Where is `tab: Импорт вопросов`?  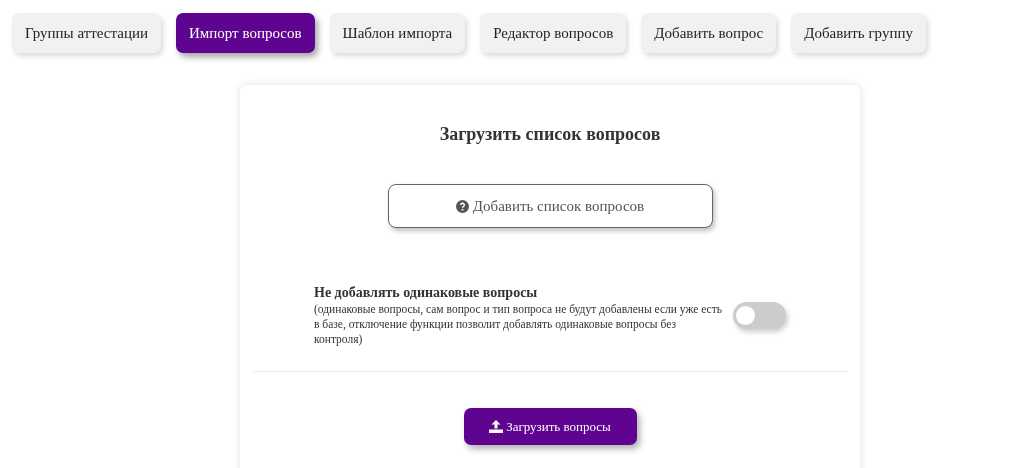 tab: Импорт вопросов is located at coordinates (245, 33).